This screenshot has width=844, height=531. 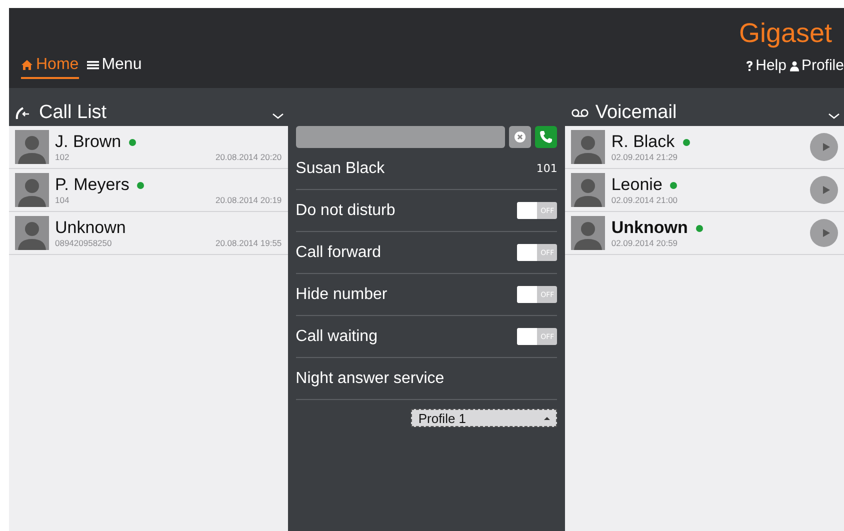 What do you see at coordinates (636, 113) in the screenshot?
I see `panel-title: Voicemail` at bounding box center [636, 113].